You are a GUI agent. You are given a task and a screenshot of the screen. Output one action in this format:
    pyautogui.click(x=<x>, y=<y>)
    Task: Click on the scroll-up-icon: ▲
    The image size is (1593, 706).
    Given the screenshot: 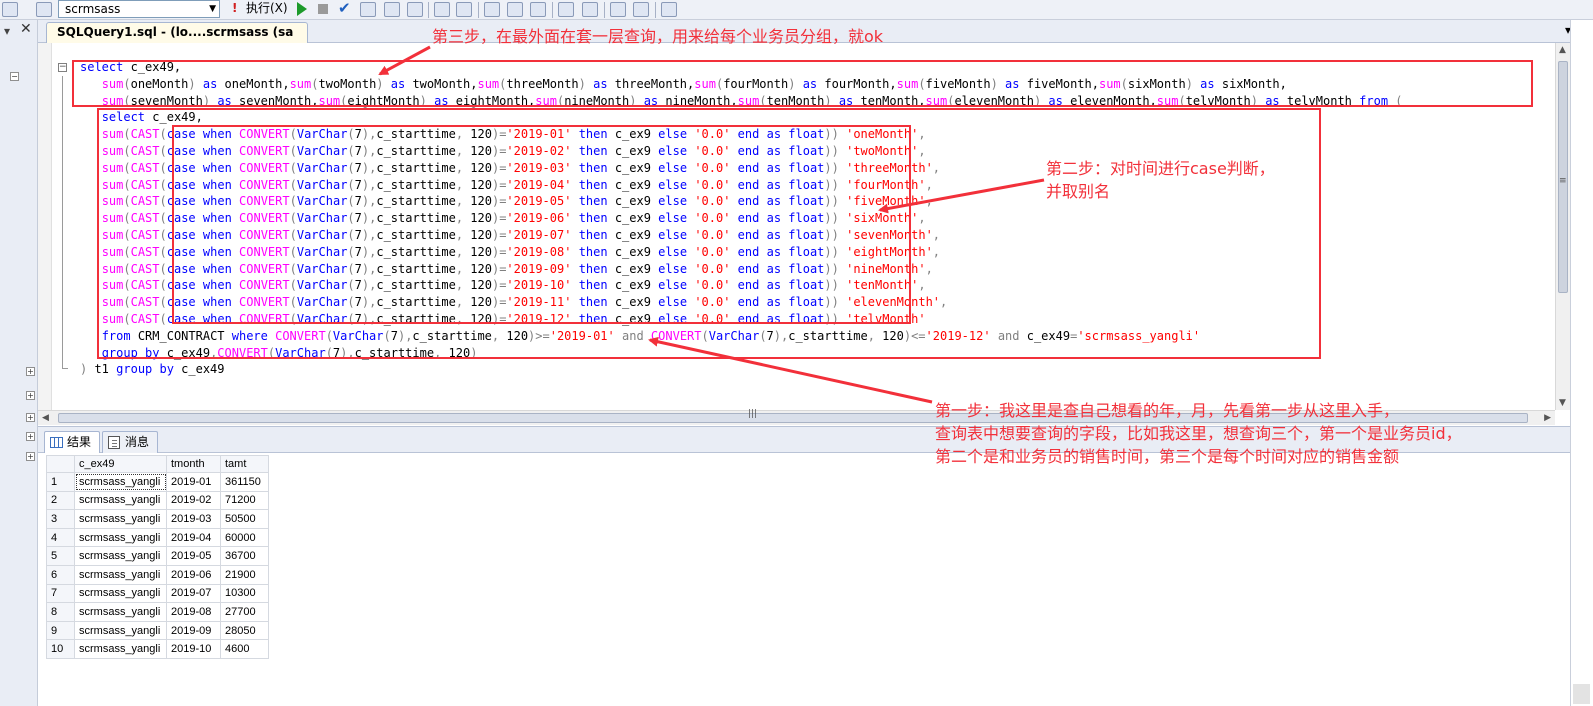 What is the action you would take?
    pyautogui.click(x=1562, y=50)
    